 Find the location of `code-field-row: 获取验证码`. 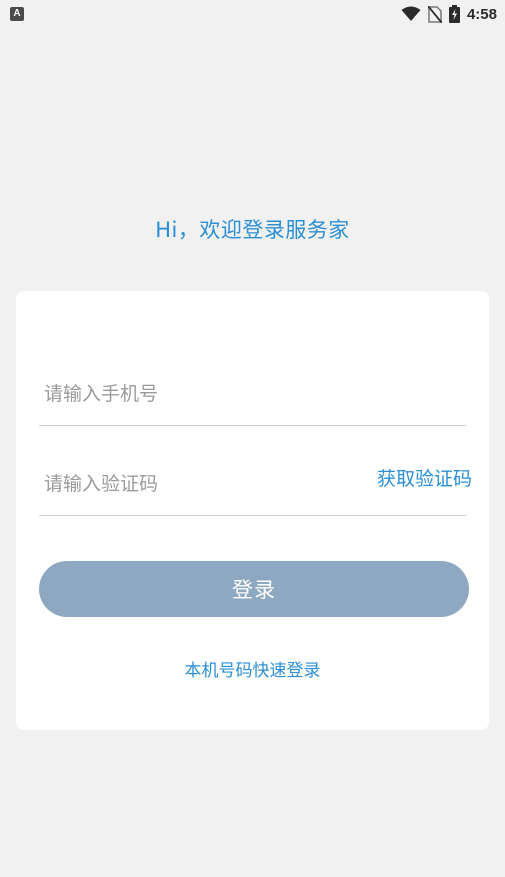

code-field-row: 获取验证码 is located at coordinates (255, 482).